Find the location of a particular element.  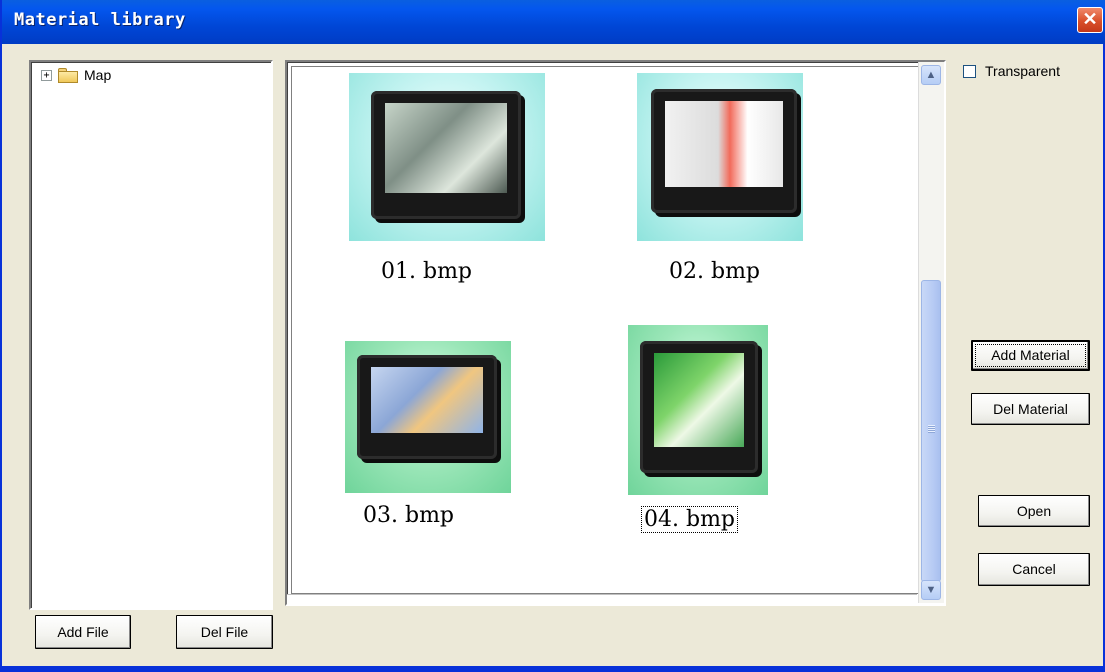

del-material-button: Del Material is located at coordinates (1030, 409).